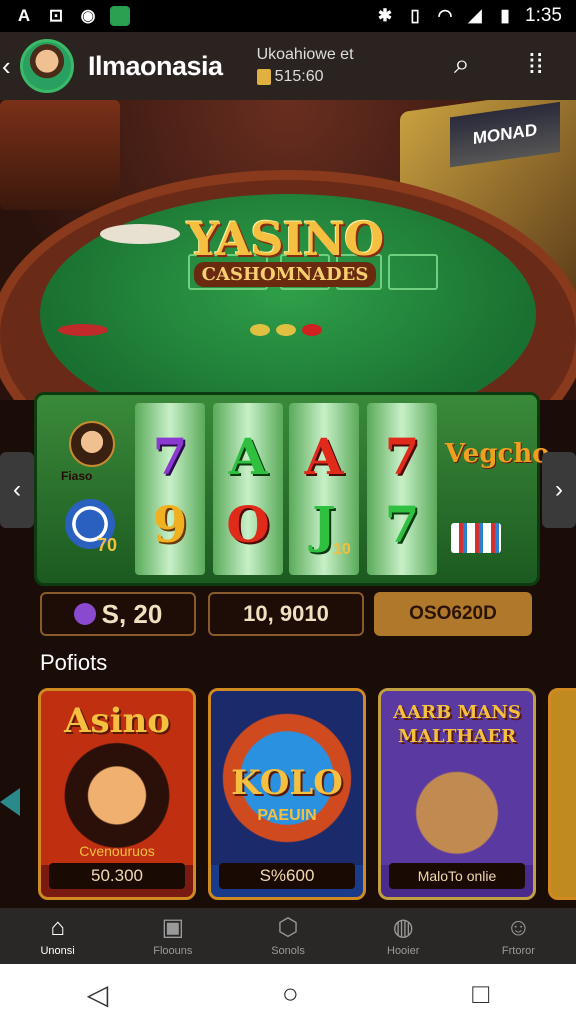 The height and width of the screenshot is (1024, 576). Describe the element at coordinates (475, 15) in the screenshot. I see `signal-icon: ◢` at that location.